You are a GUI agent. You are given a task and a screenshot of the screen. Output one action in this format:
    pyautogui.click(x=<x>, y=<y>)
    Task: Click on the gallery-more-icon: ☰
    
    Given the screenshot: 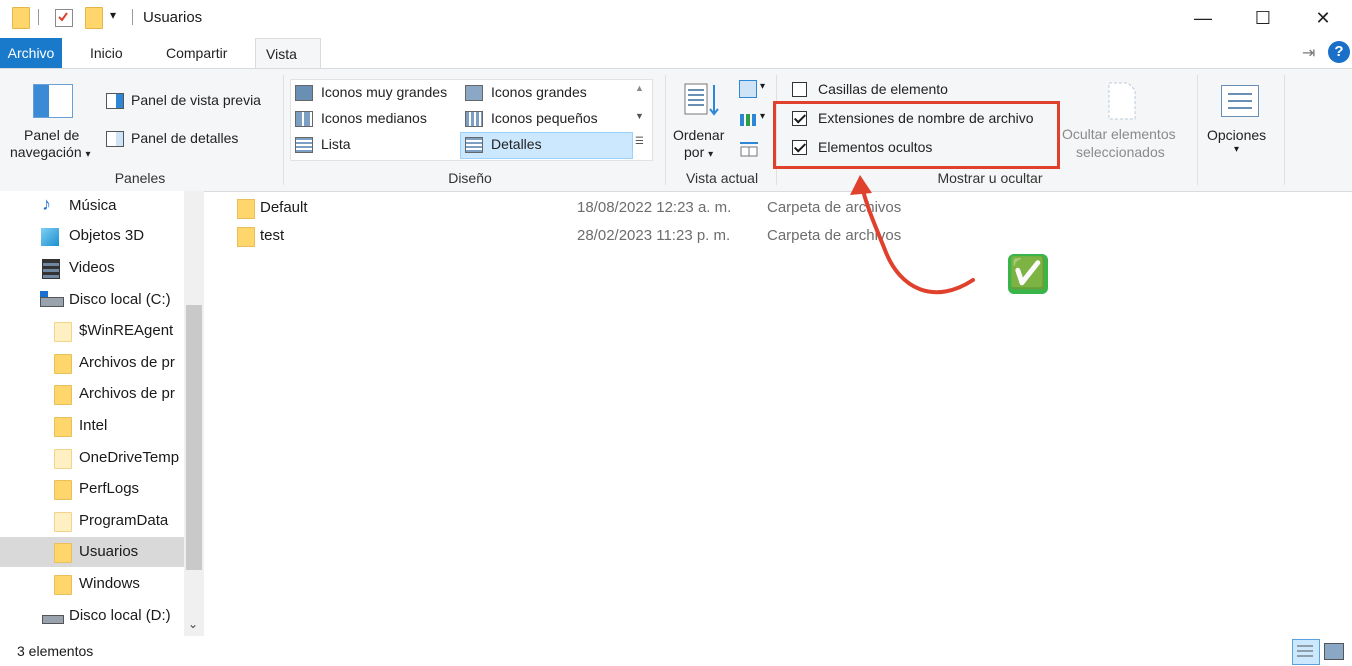 What is the action you would take?
    pyautogui.click(x=639, y=141)
    